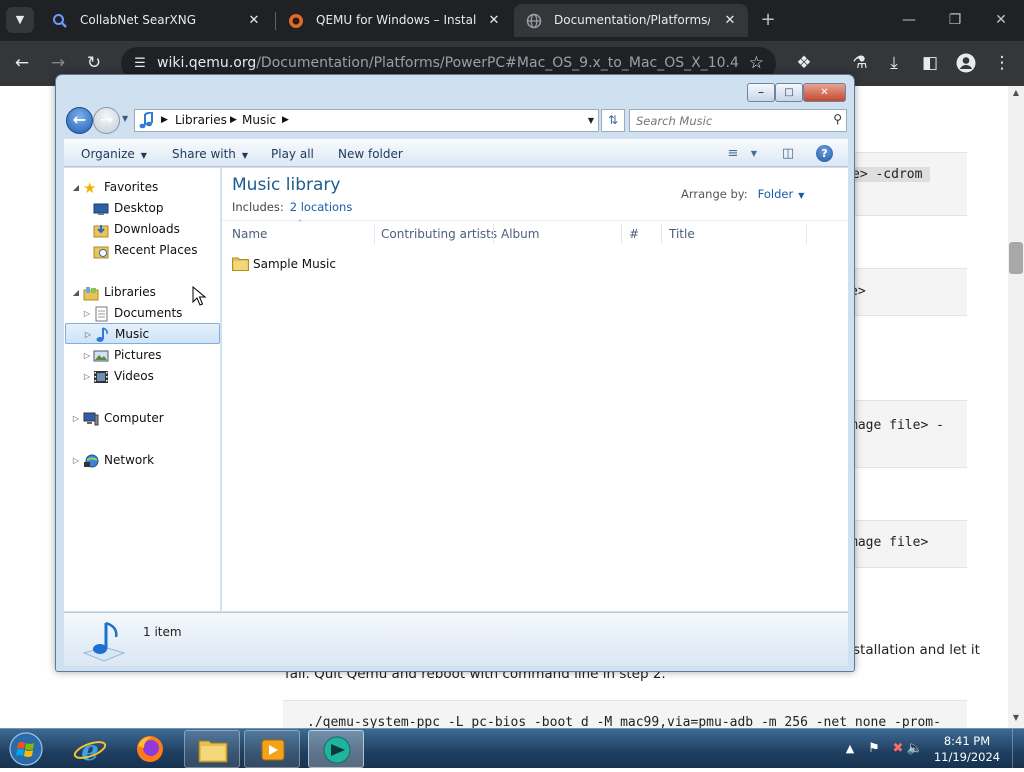 The height and width of the screenshot is (772, 1024). I want to click on locations-link: 2 locations, so click(321, 207).